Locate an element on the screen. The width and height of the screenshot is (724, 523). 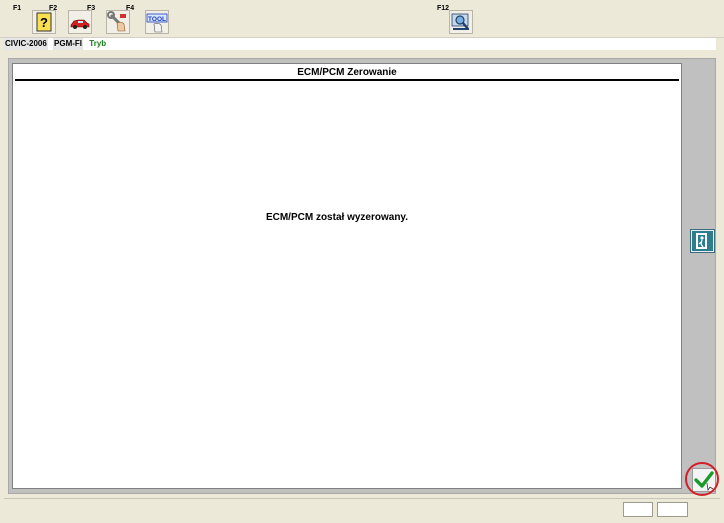
exit-door-icon is located at coordinates (702, 241).